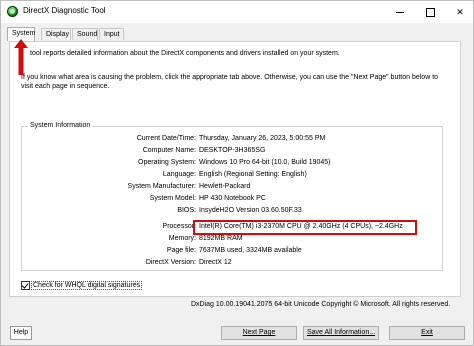  What do you see at coordinates (225, 186) in the screenshot?
I see `value-system-manufacturer: Hewlett-Packard` at bounding box center [225, 186].